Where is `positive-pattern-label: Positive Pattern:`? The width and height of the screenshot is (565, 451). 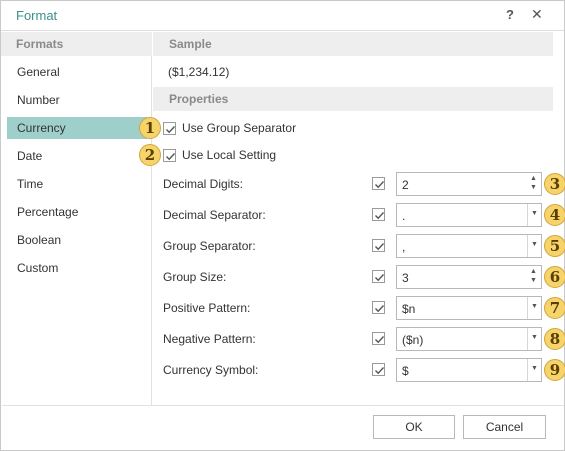 positive-pattern-label: Positive Pattern: is located at coordinates (207, 308).